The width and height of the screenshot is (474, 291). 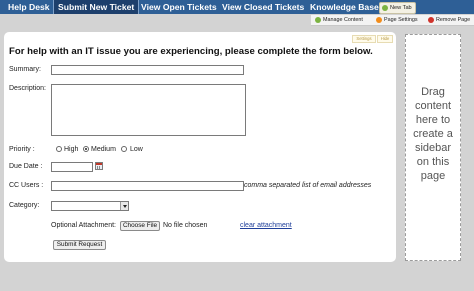 I want to click on tab-view-closed-tickets: View Closed Tickets, so click(x=263, y=7).